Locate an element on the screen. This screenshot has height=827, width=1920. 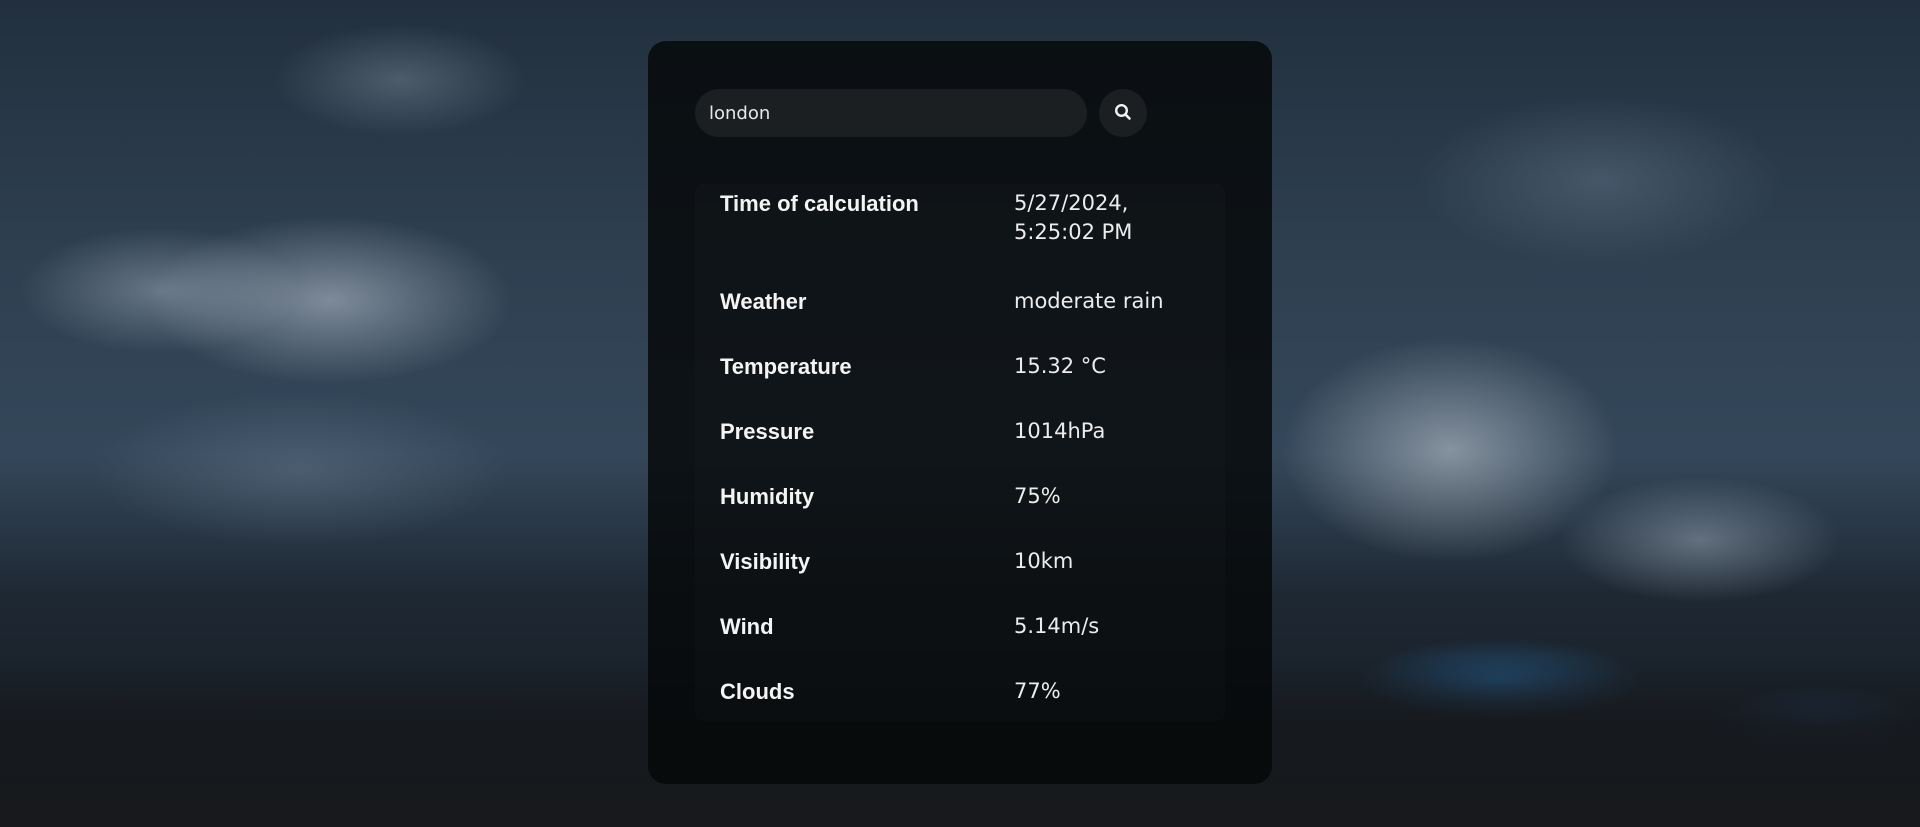
info-row-temperature: Temperature 15.32 °C is located at coordinates (960, 363).